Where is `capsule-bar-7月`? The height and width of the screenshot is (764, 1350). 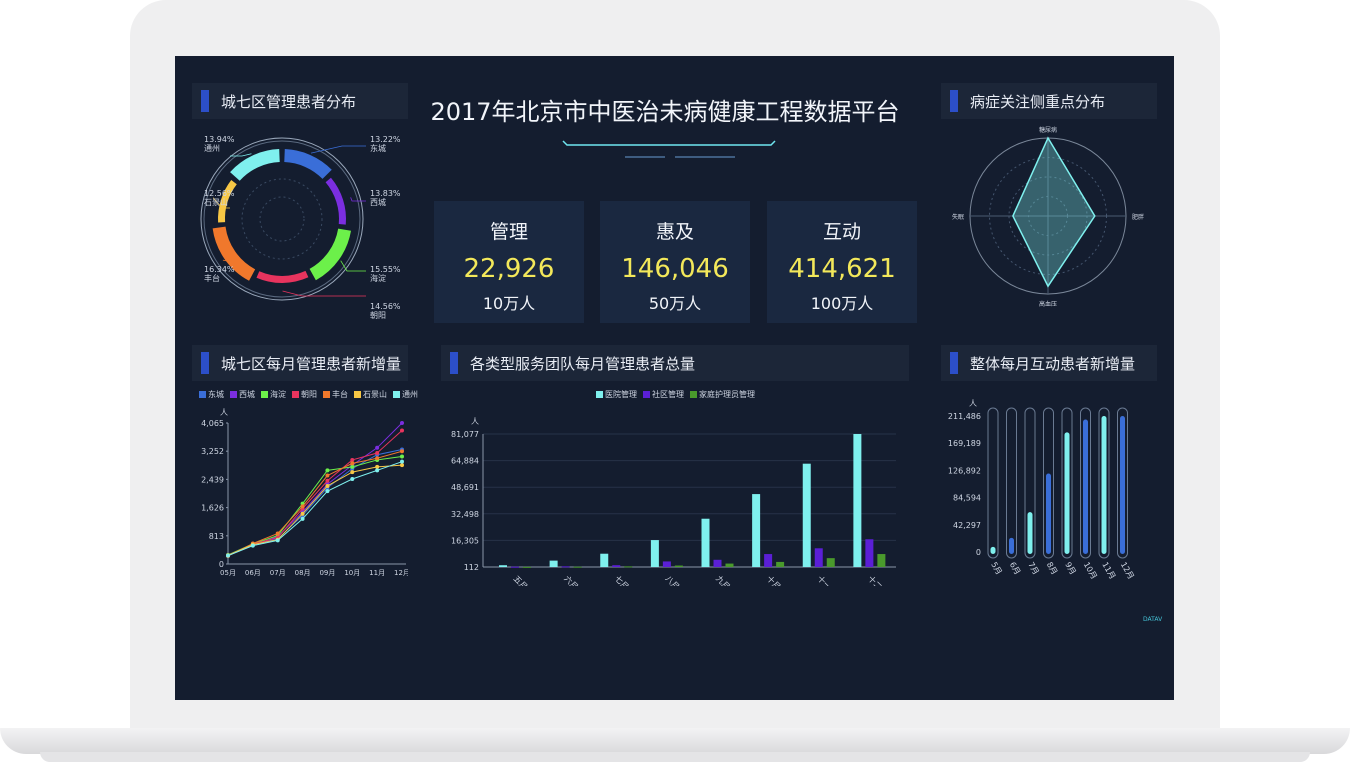
capsule-bar-7月 is located at coordinates (1030, 533).